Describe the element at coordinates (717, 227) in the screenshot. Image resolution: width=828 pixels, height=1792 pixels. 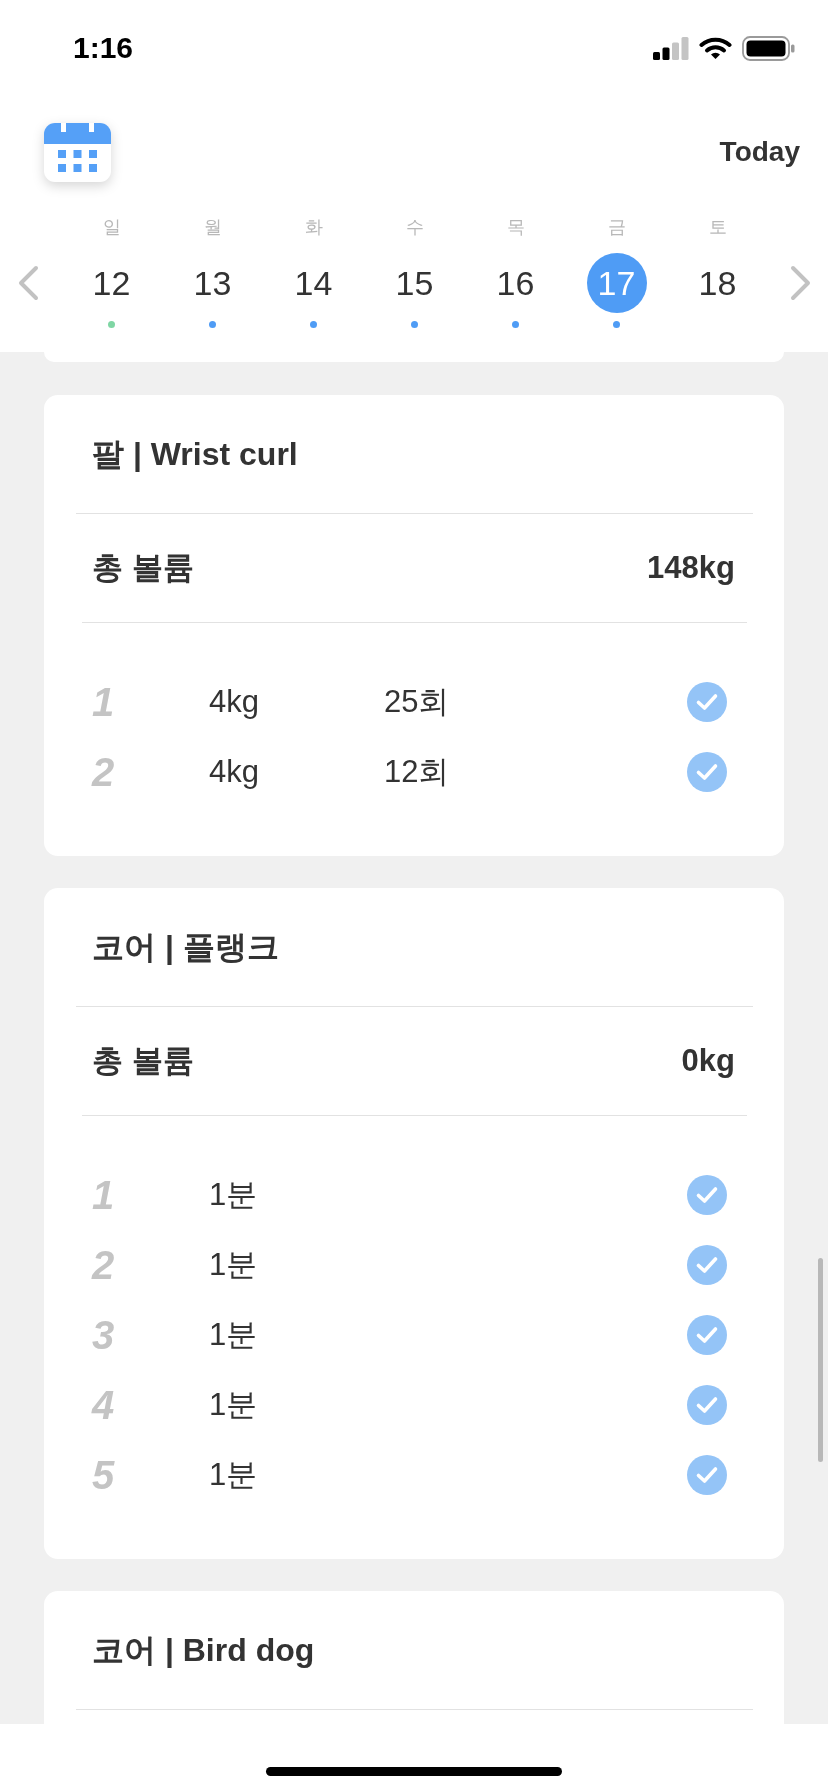
I see `weekday-label: 토` at that location.